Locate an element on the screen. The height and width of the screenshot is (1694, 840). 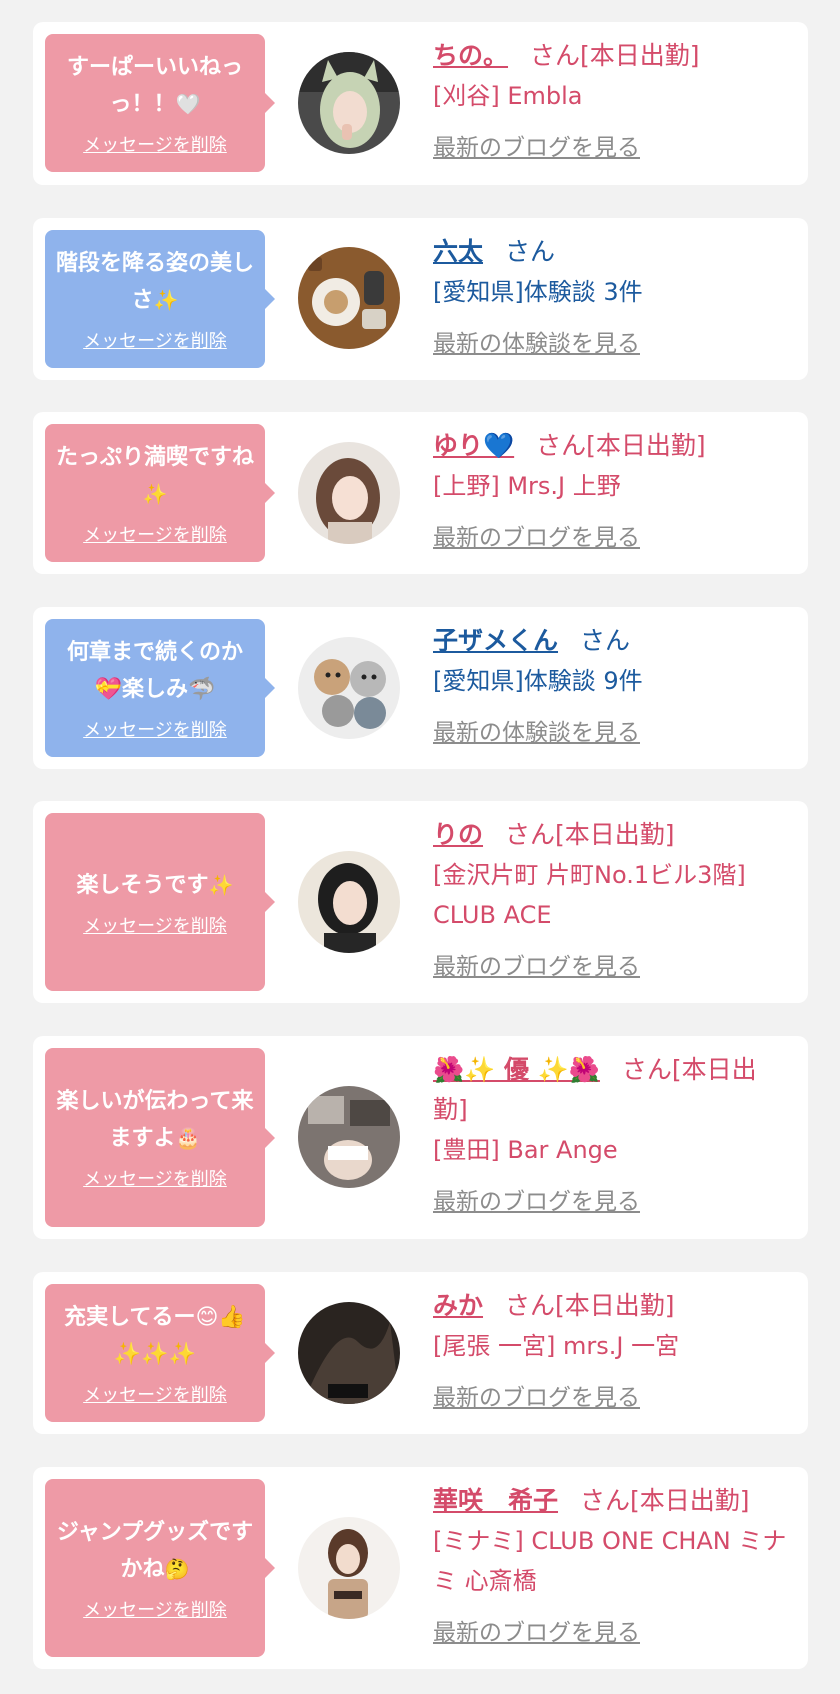
message-bubble: 楽しそうです✨ メッセージを削除 is located at coordinates (160, 902).